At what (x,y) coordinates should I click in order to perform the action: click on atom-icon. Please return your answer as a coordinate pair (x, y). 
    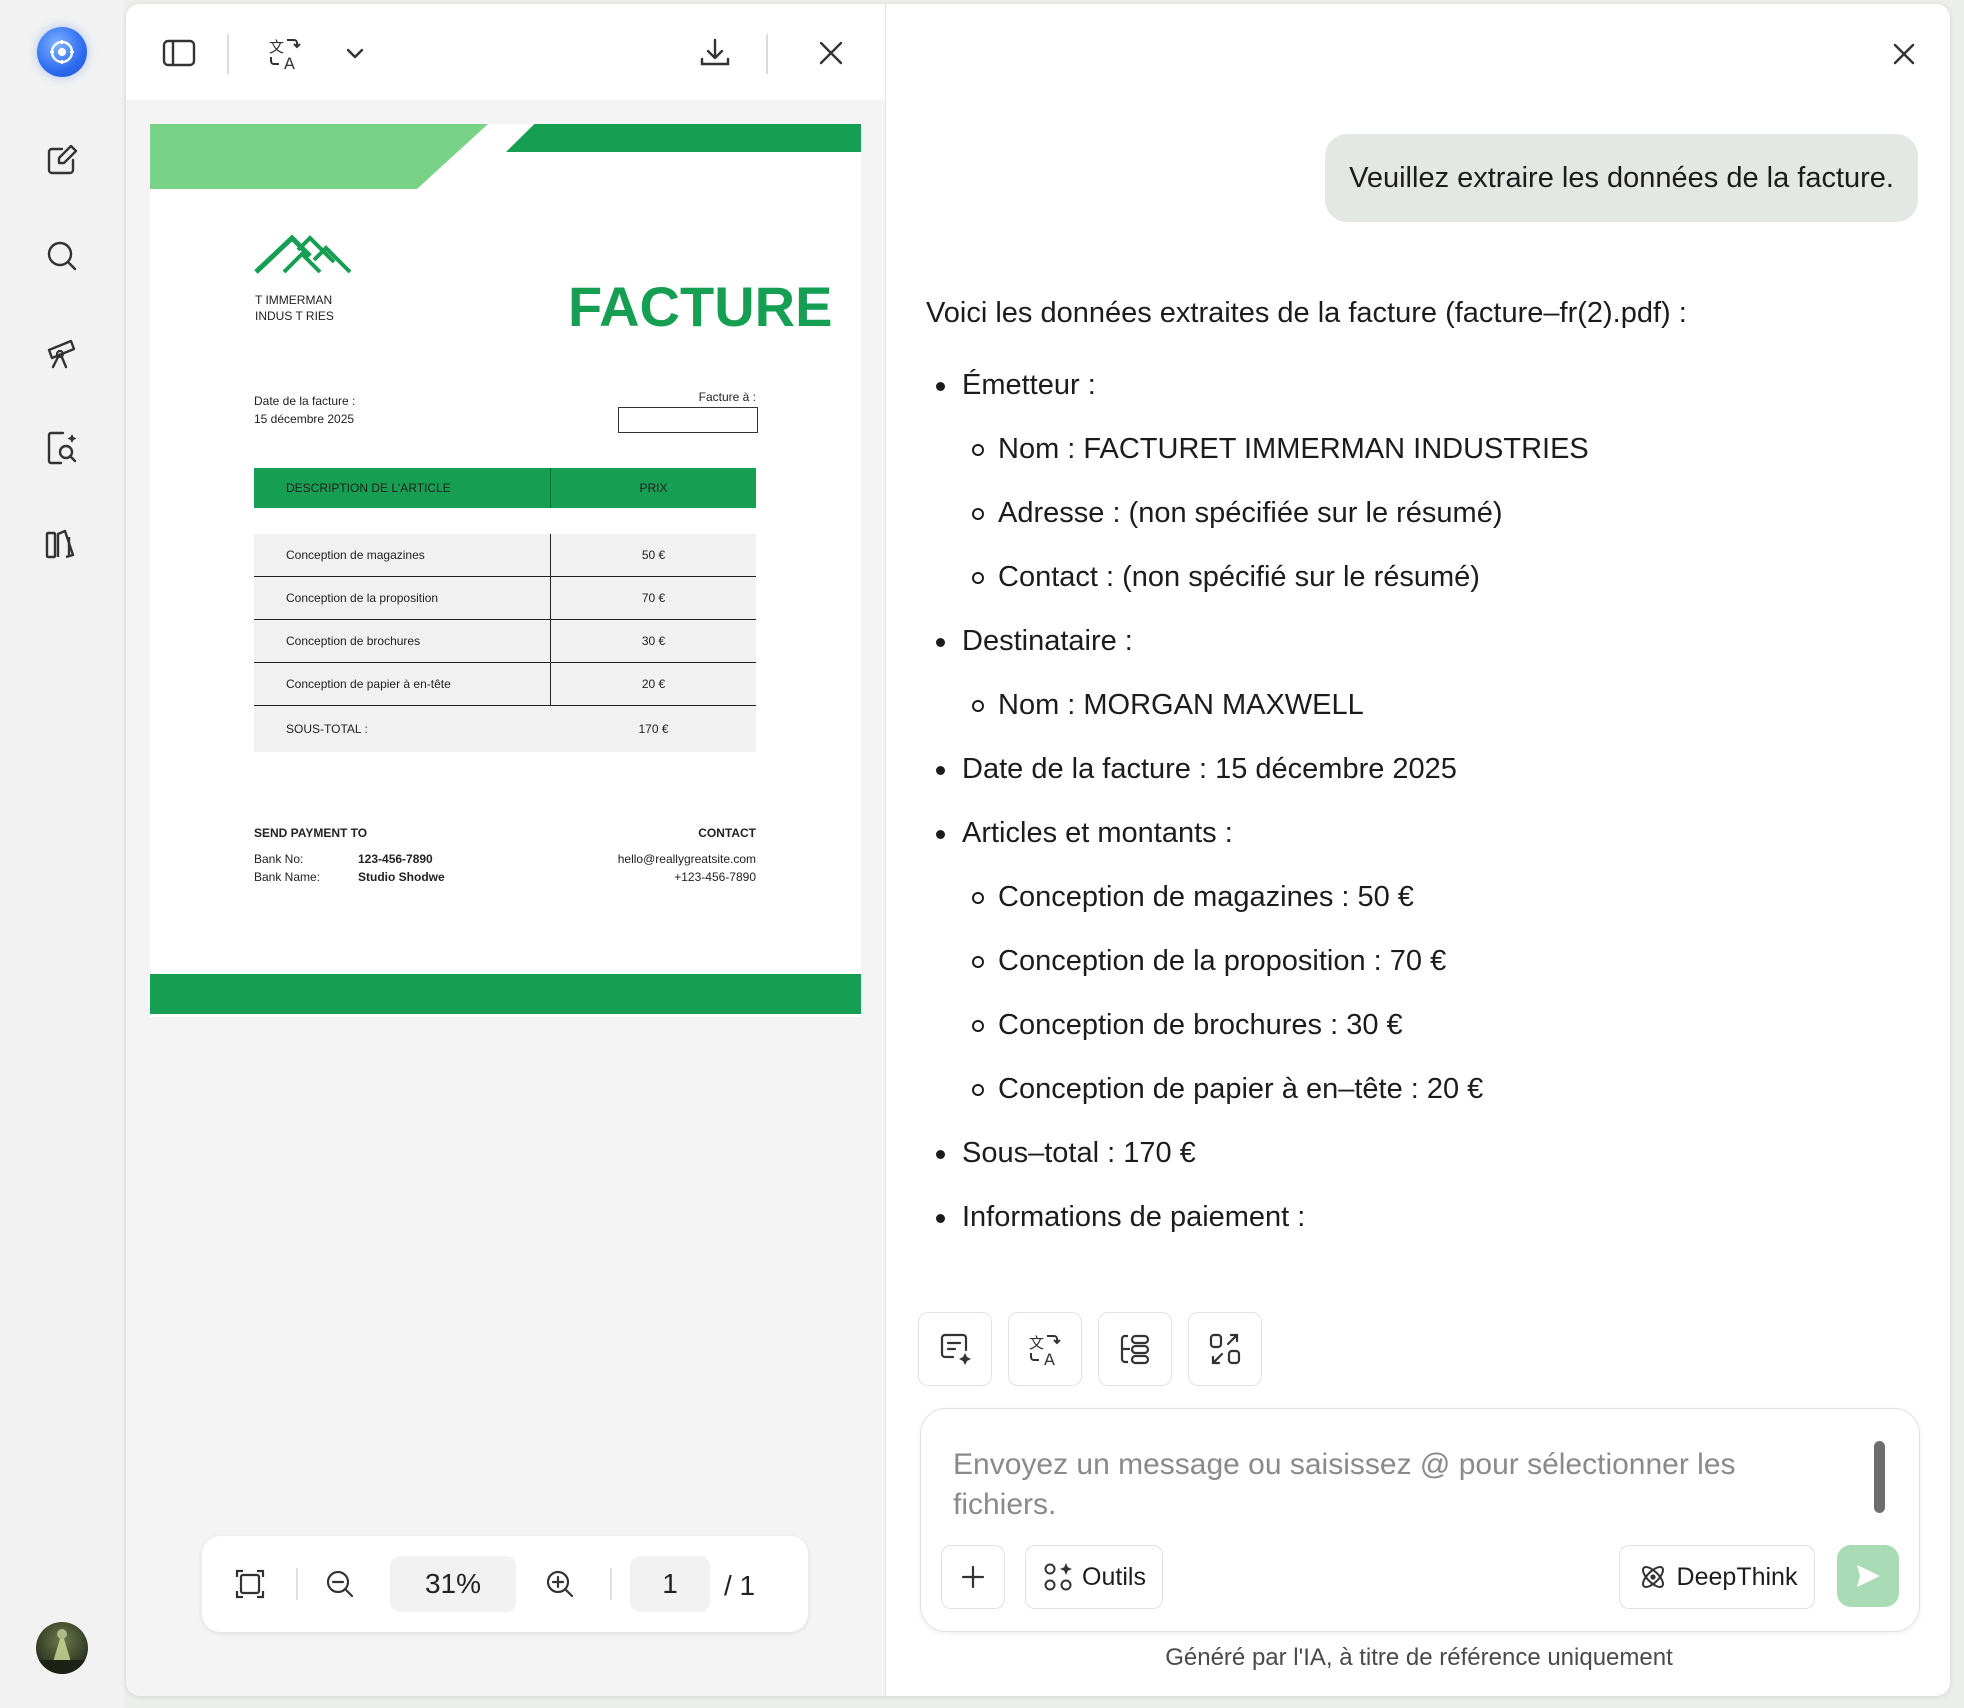
    Looking at the image, I should click on (1652, 1577).